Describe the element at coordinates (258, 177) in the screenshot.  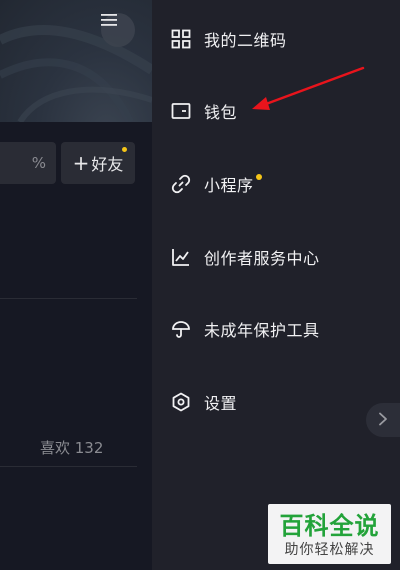
I see `new-badge-dot` at that location.